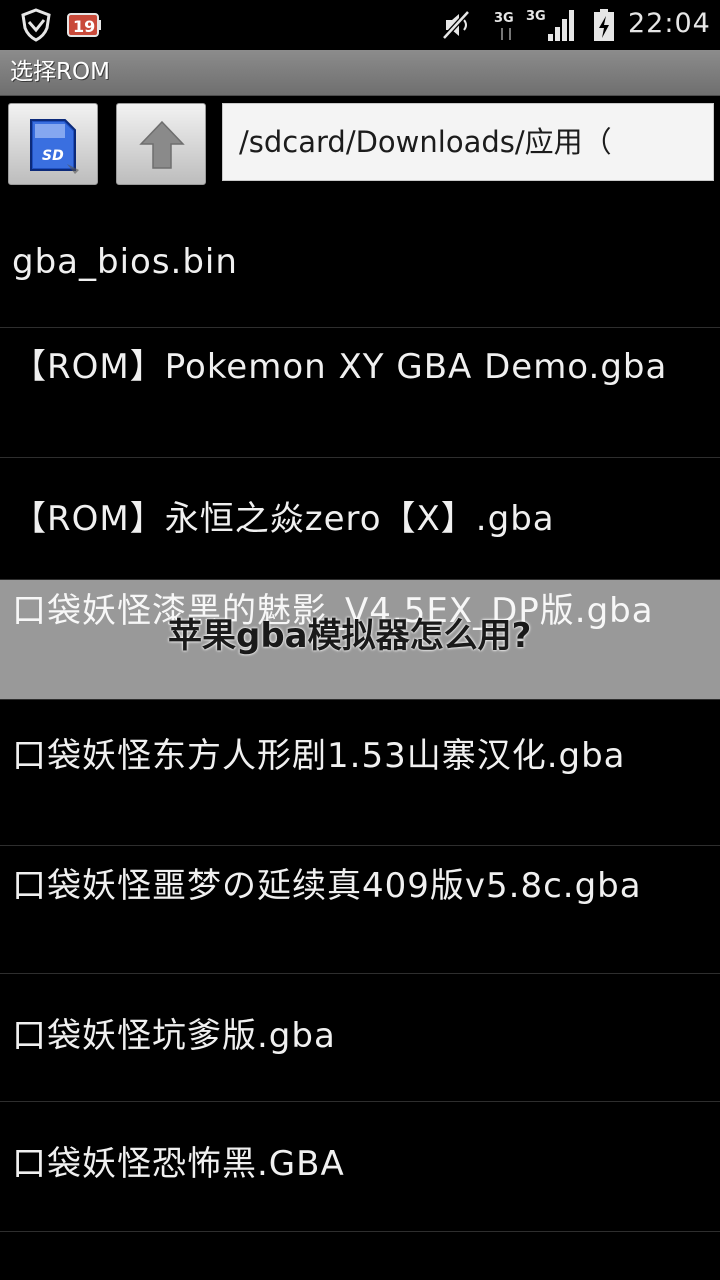 This screenshot has height=1280, width=720. Describe the element at coordinates (53, 156) in the screenshot. I see `svg-text: SD` at that location.